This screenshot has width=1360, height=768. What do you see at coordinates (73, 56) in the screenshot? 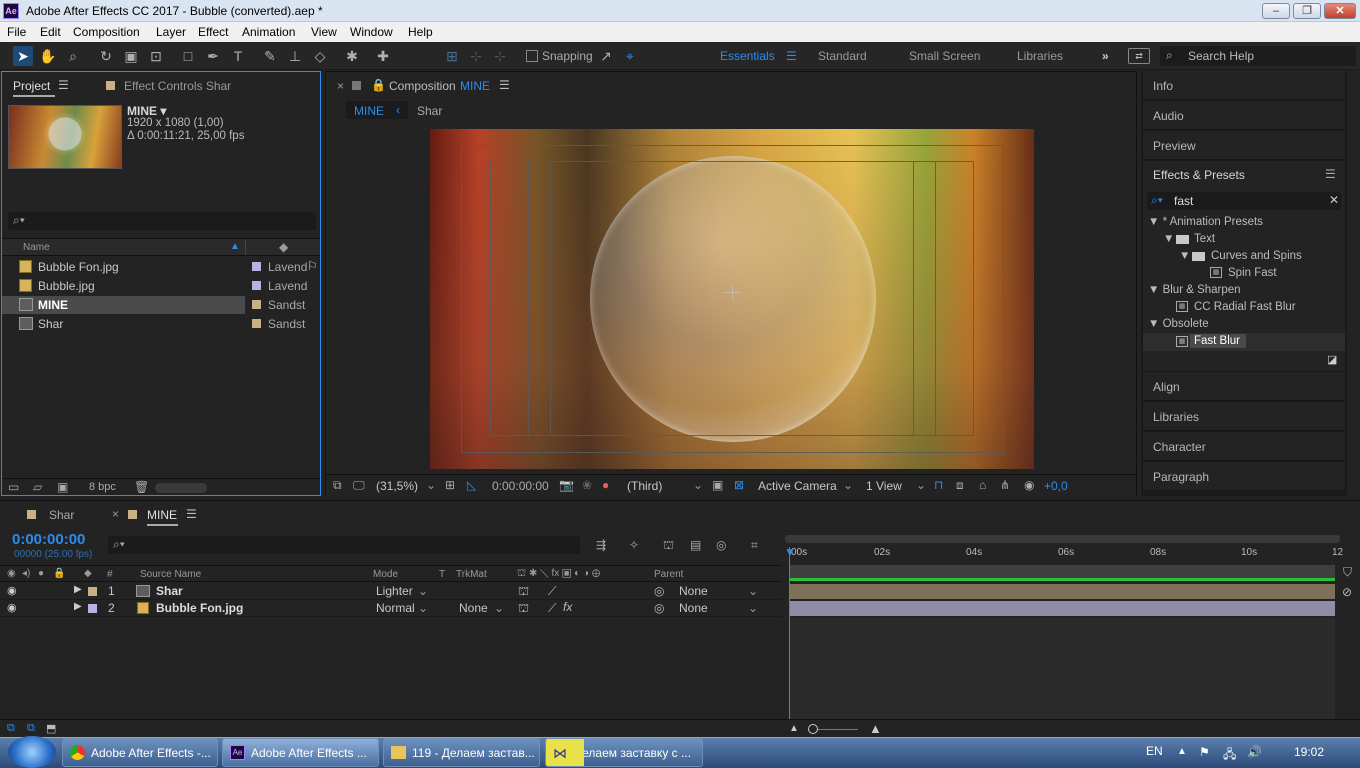
I see `zoom-tool-icon: ⌕` at bounding box center [73, 56].